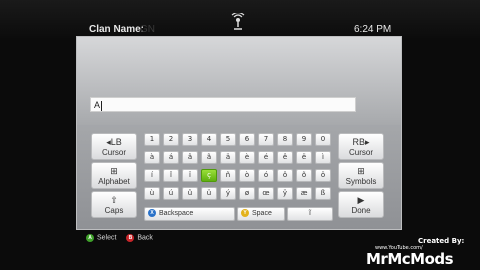  What do you see at coordinates (190, 139) in the screenshot?
I see `keyboard-key: 3` at bounding box center [190, 139].